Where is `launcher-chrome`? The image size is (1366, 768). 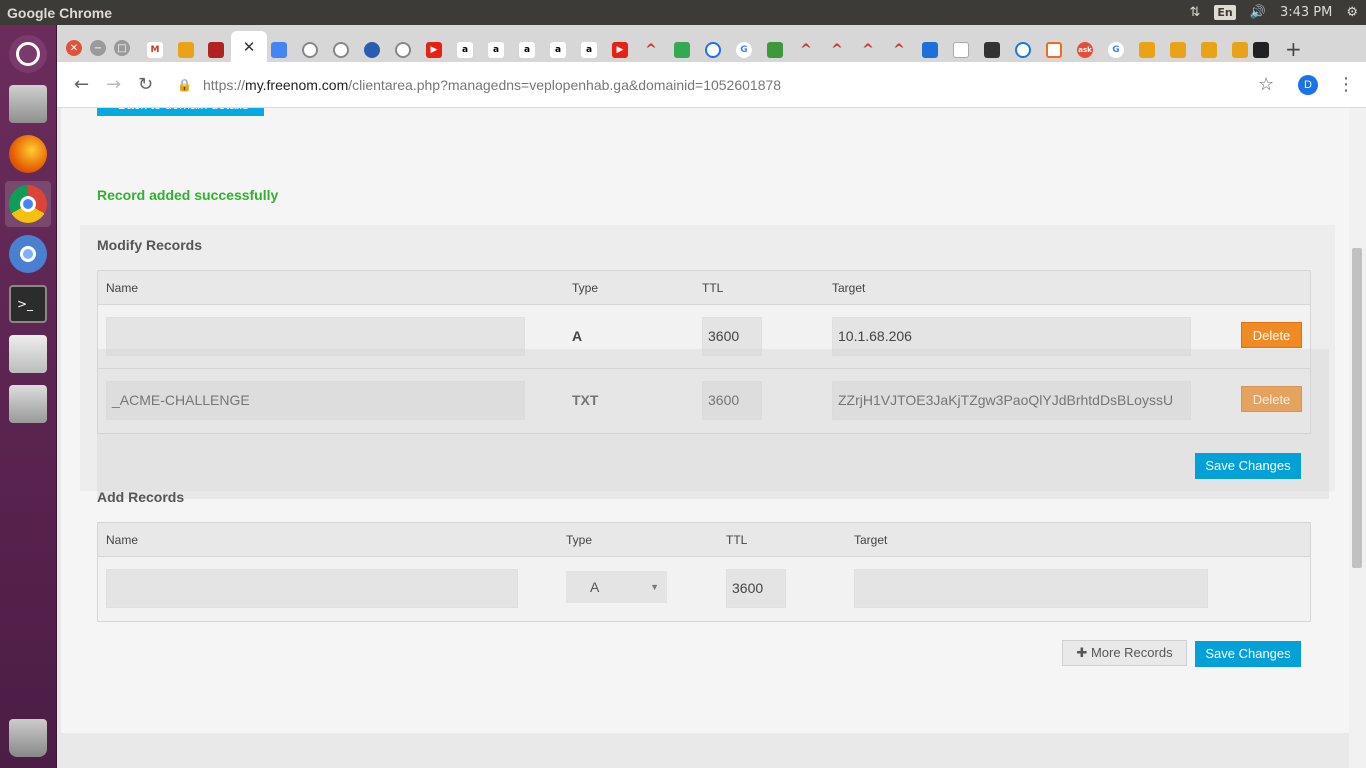
launcher-chrome is located at coordinates (28, 204).